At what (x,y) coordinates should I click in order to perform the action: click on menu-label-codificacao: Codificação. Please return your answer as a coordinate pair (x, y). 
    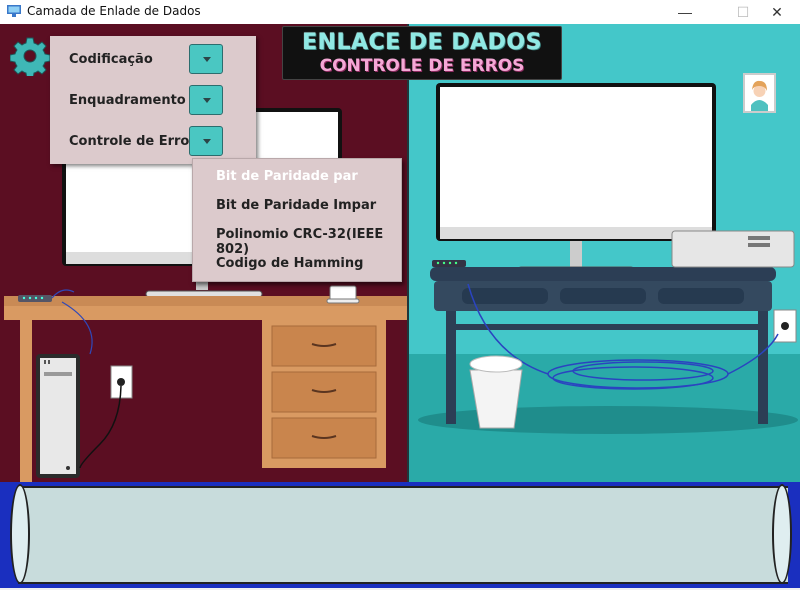
    Looking at the image, I should click on (111, 59).